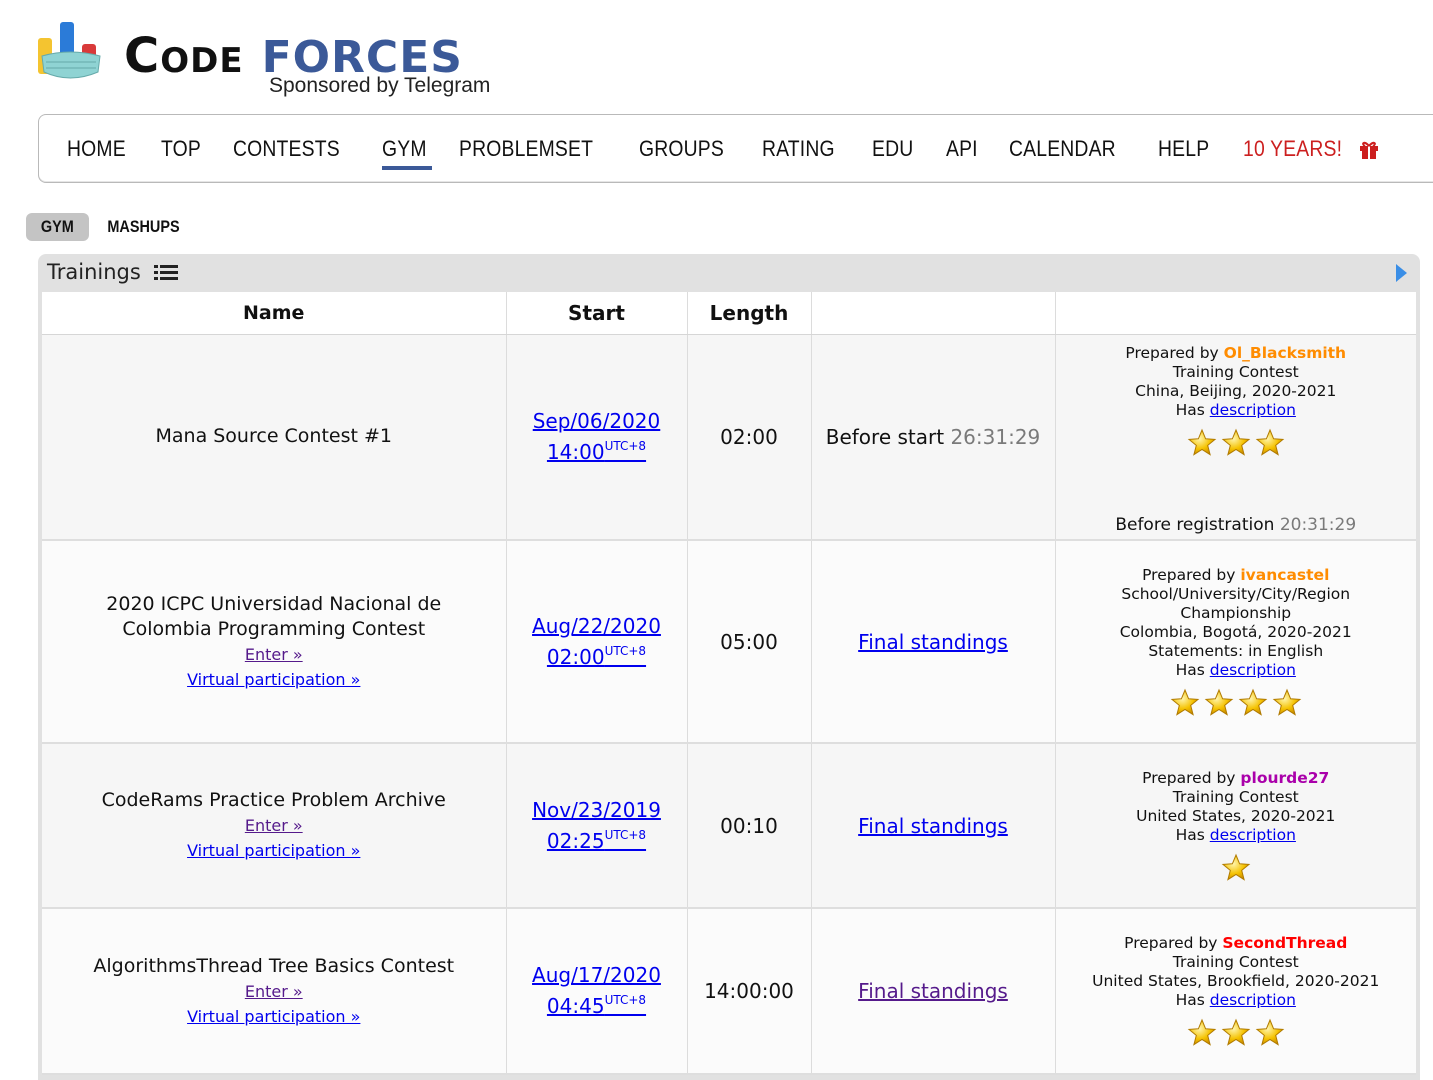 This screenshot has width=1433, height=1080. What do you see at coordinates (1236, 612) in the screenshot?
I see `contest-type: Championship` at bounding box center [1236, 612].